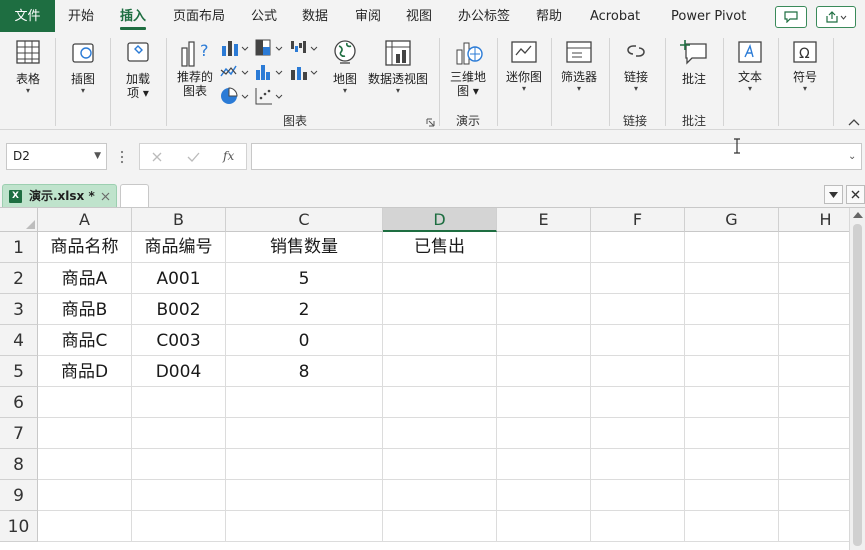  What do you see at coordinates (858, 215) in the screenshot?
I see `scroll-up-icon` at bounding box center [858, 215].